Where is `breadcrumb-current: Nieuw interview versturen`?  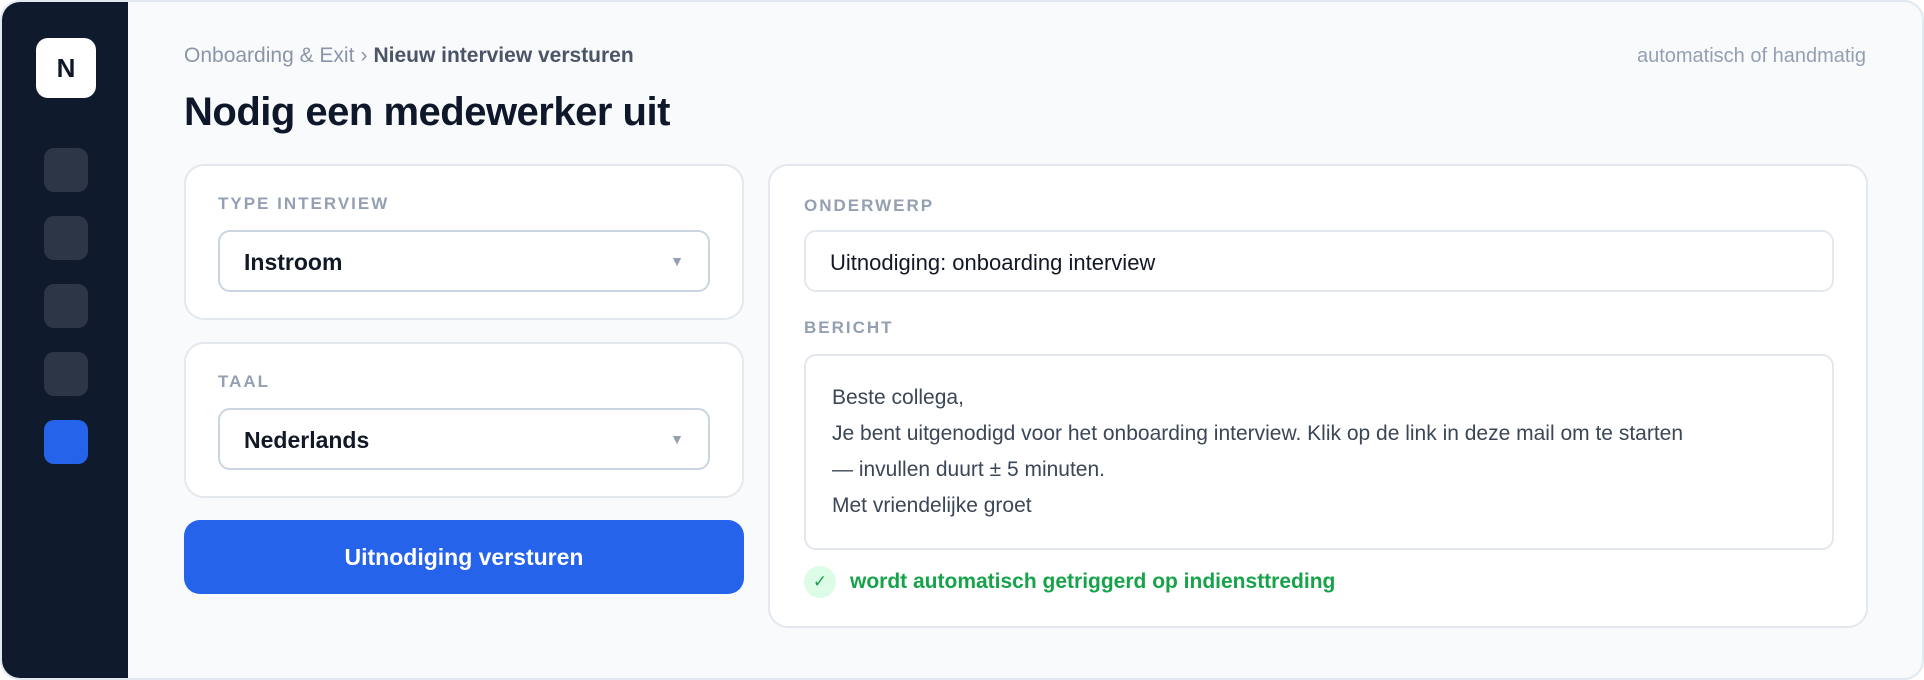
breadcrumb-current: Nieuw interview versturen is located at coordinates (503, 55).